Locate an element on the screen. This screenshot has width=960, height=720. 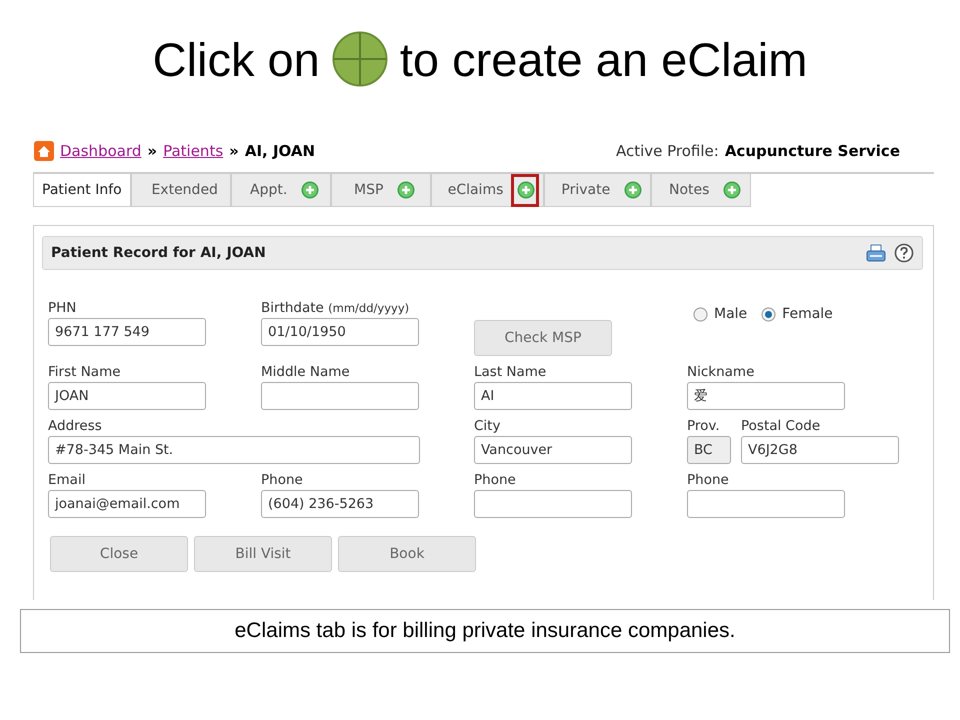
radio-label: Male is located at coordinates (731, 314).